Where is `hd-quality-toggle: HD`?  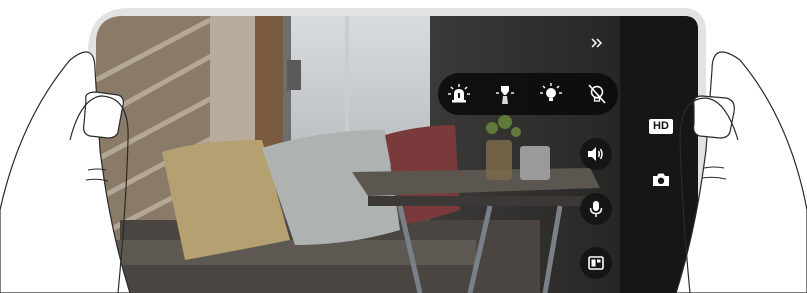
hd-quality-toggle: HD is located at coordinates (661, 126).